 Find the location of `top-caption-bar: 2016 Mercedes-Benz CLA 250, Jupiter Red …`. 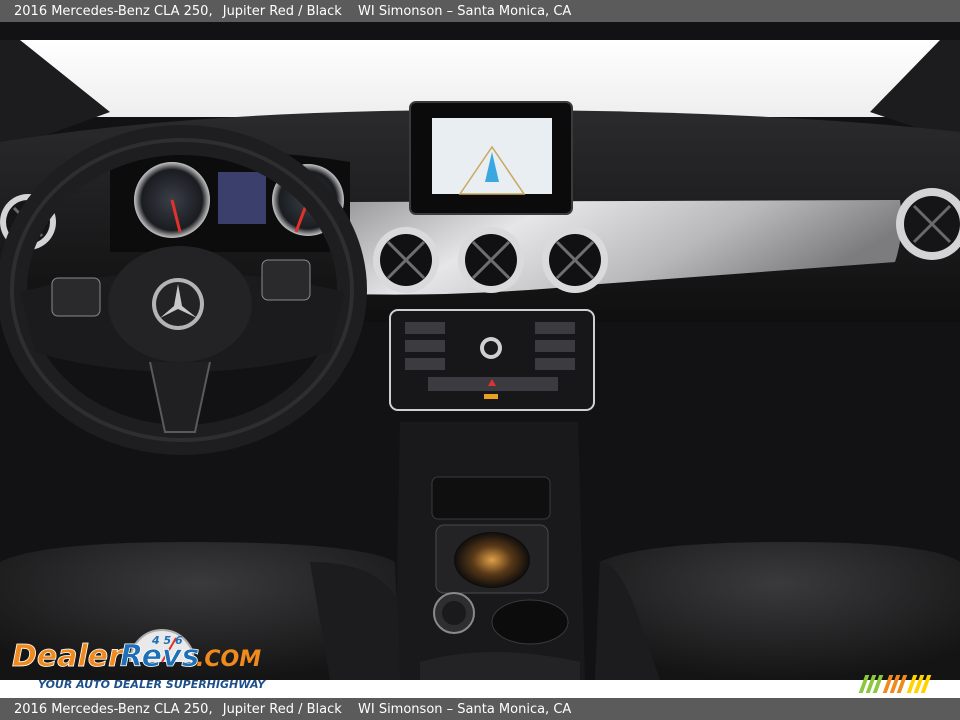

top-caption-bar: 2016 Mercedes-Benz CLA 250, Jupiter Red … is located at coordinates (480, 11).